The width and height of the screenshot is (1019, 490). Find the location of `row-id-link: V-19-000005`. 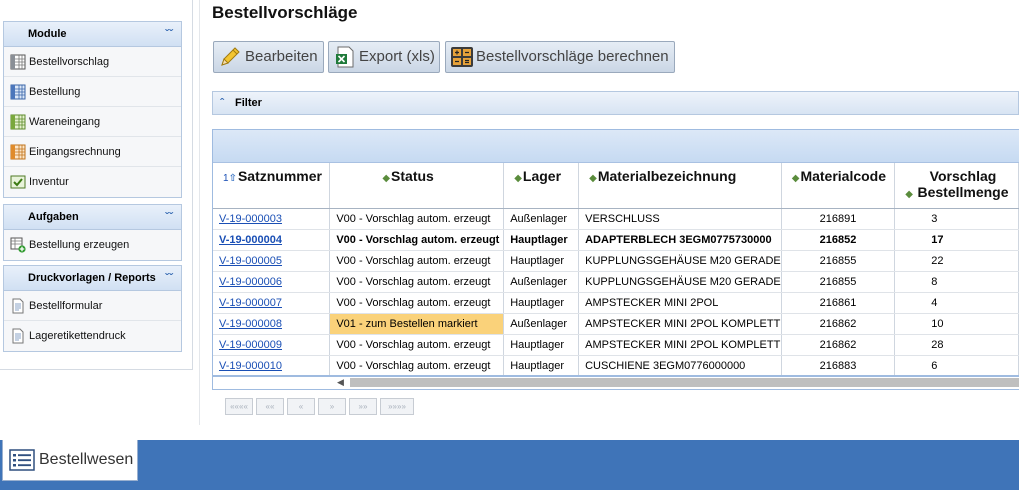

row-id-link: V-19-000005 is located at coordinates (272, 261).